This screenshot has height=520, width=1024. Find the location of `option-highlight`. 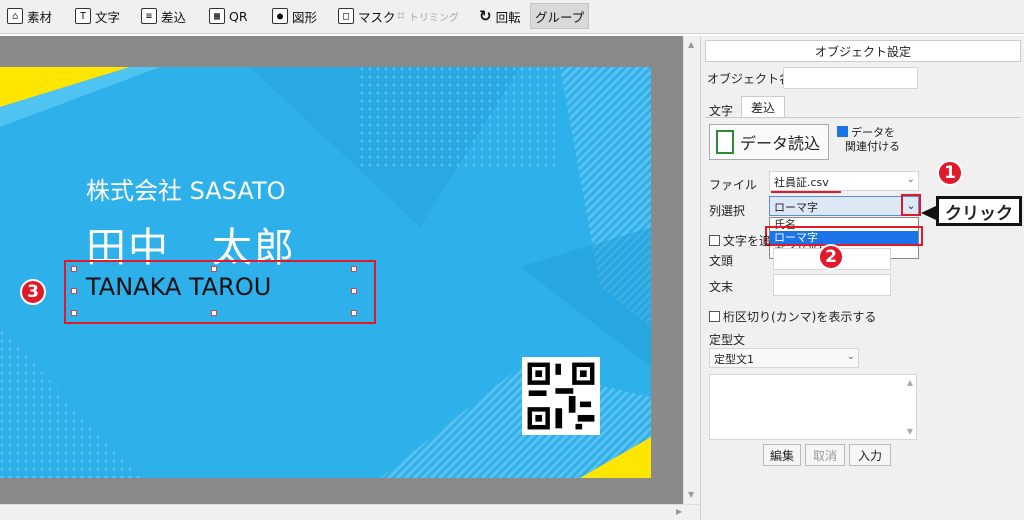

option-highlight is located at coordinates (844, 236).